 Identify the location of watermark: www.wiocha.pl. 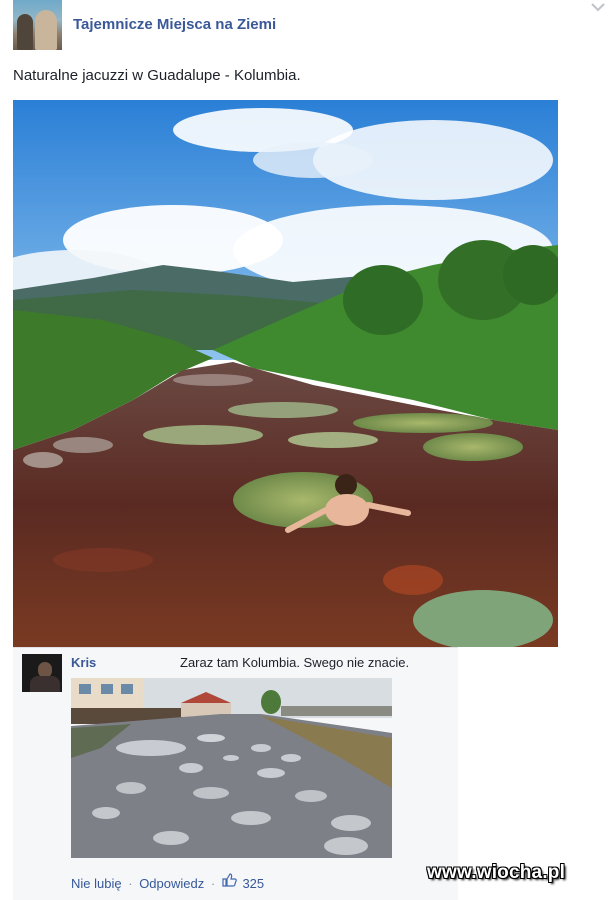
(496, 872).